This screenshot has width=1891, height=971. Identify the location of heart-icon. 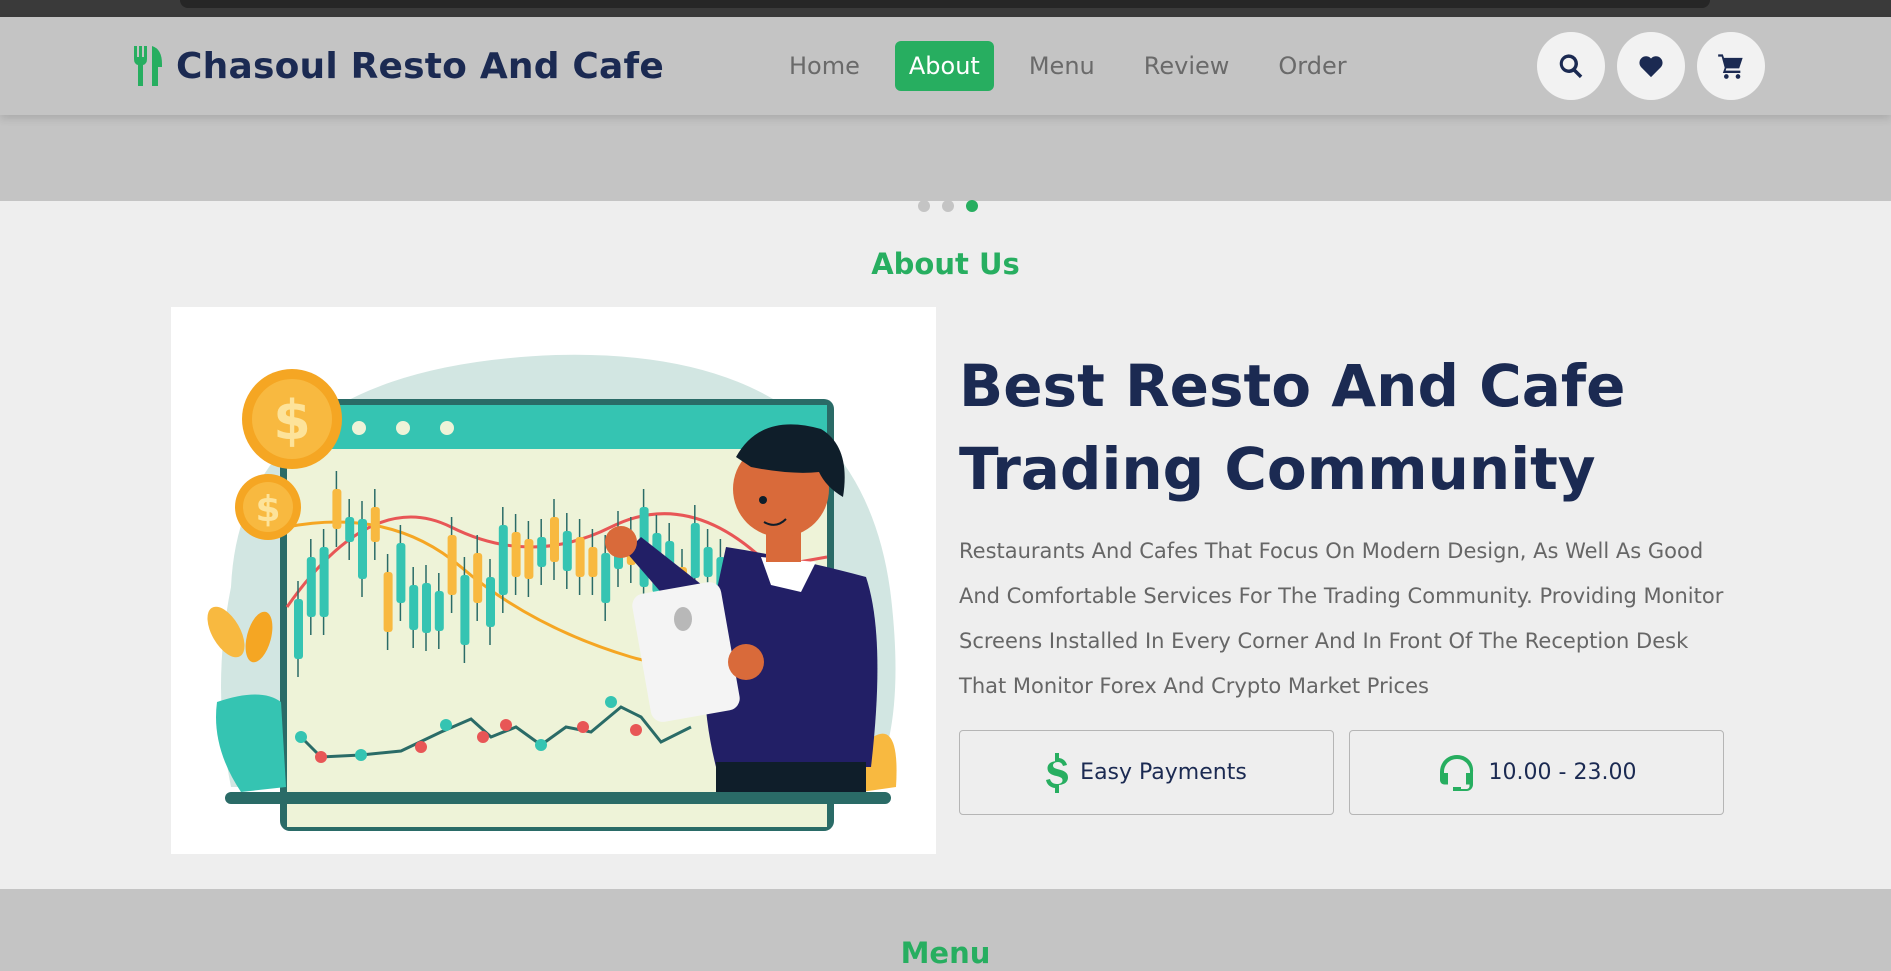
(1651, 67).